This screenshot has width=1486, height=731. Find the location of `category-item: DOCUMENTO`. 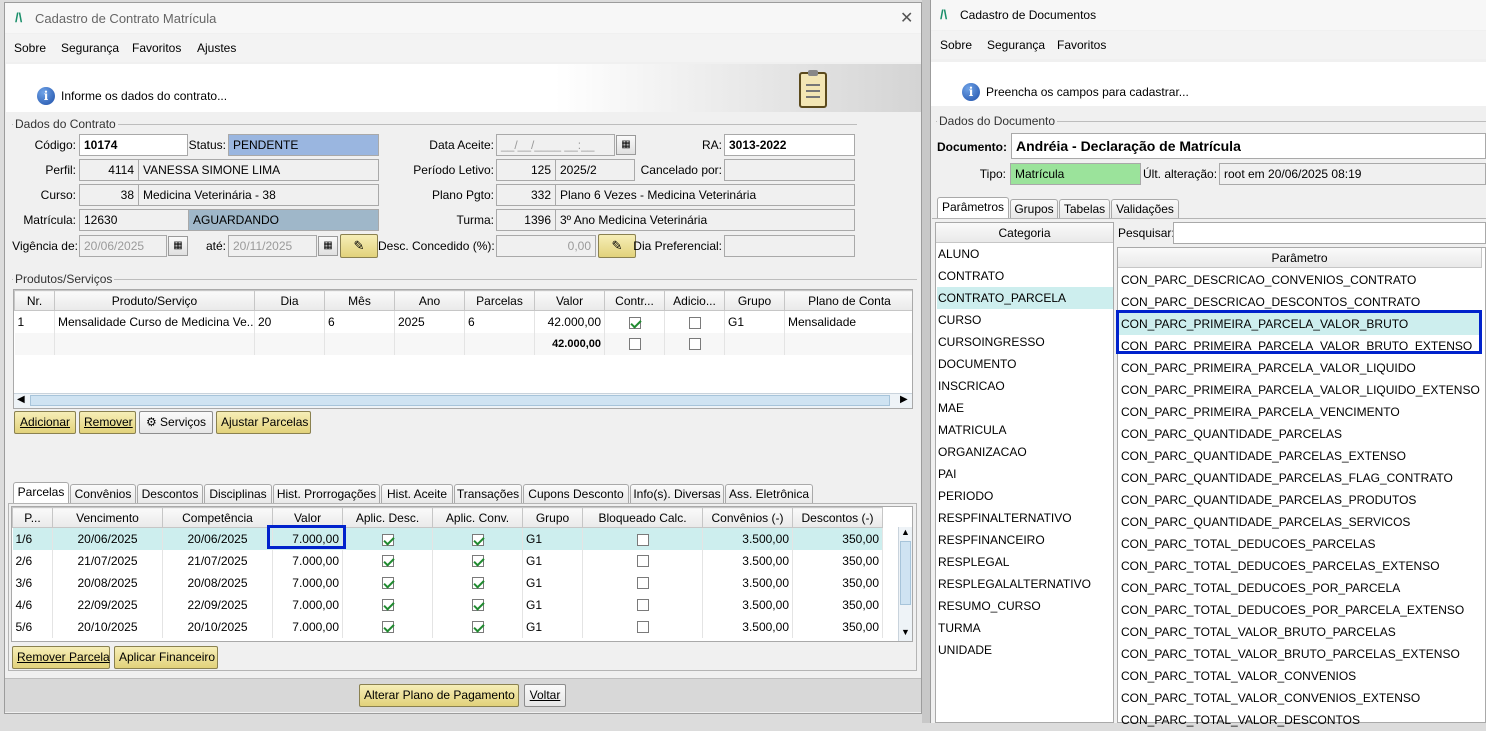

category-item: DOCUMENTO is located at coordinates (1025, 364).